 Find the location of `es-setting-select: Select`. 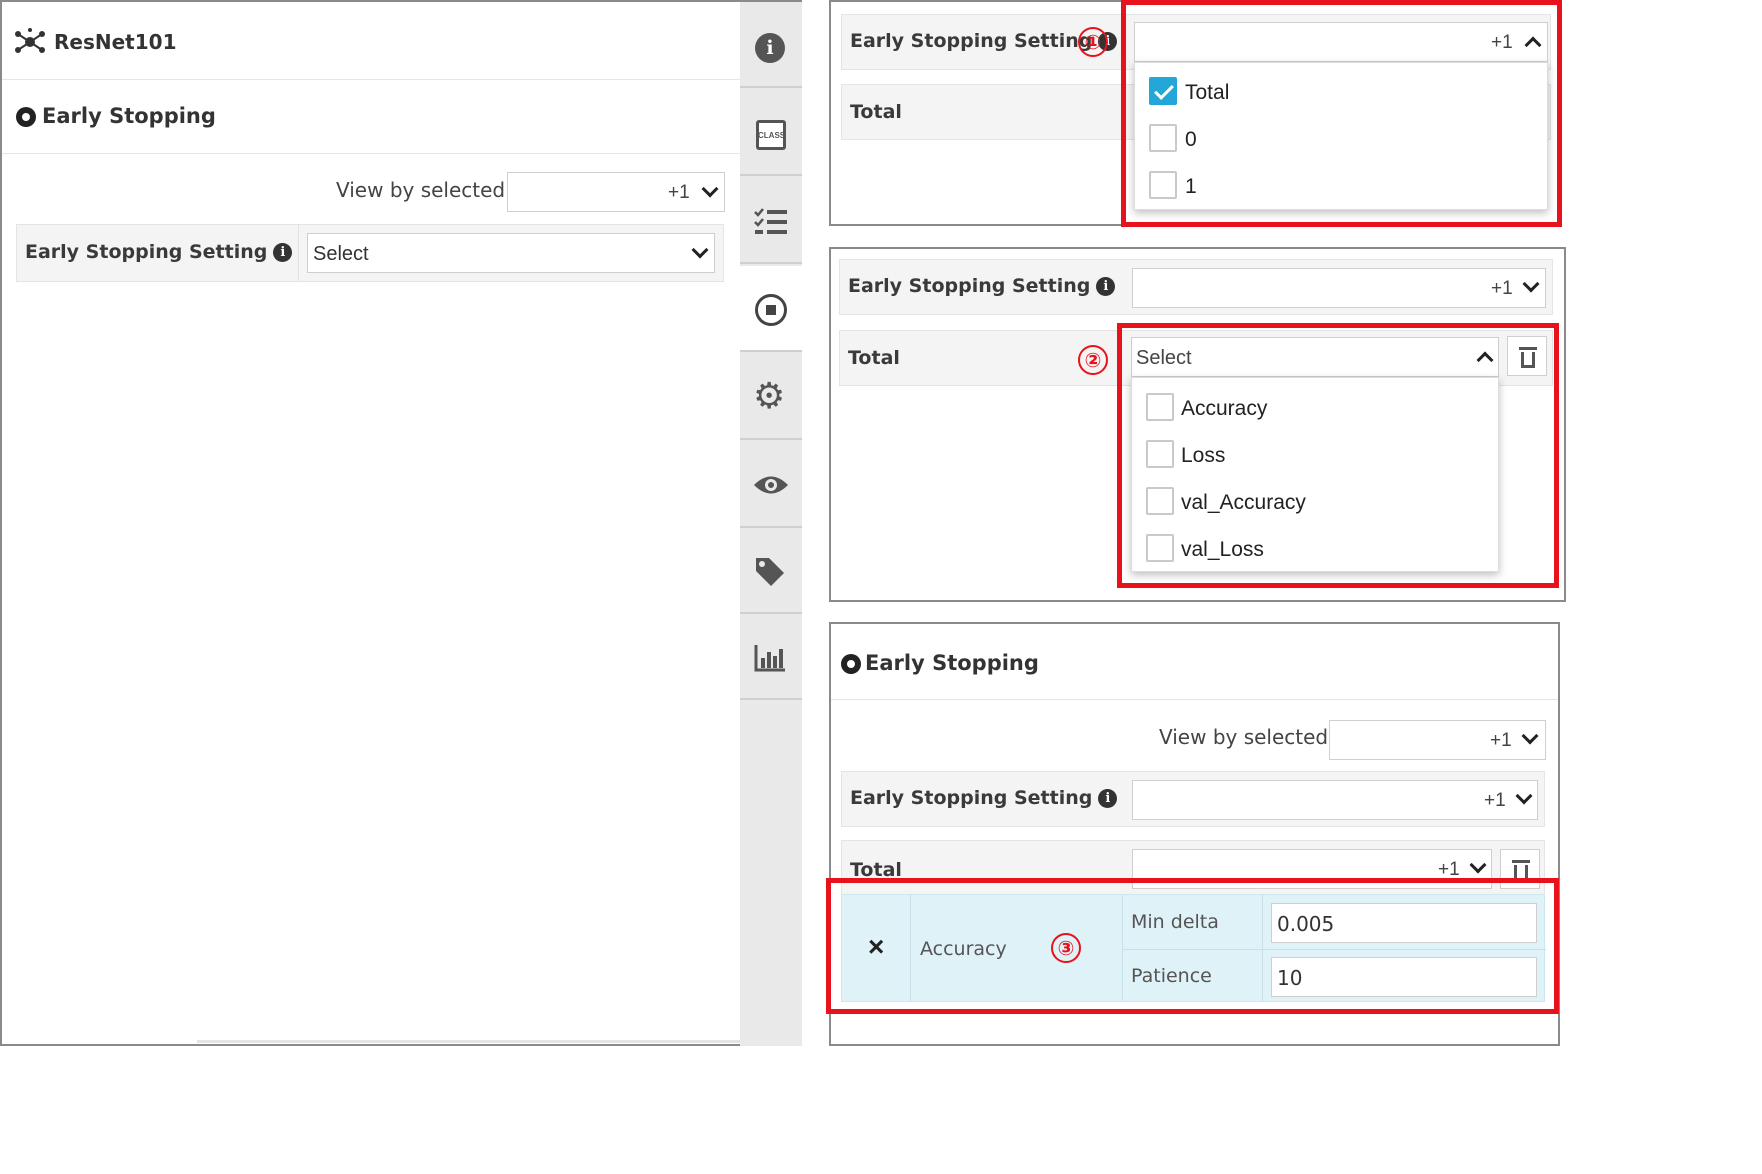

es-setting-select: Select is located at coordinates (511, 253).